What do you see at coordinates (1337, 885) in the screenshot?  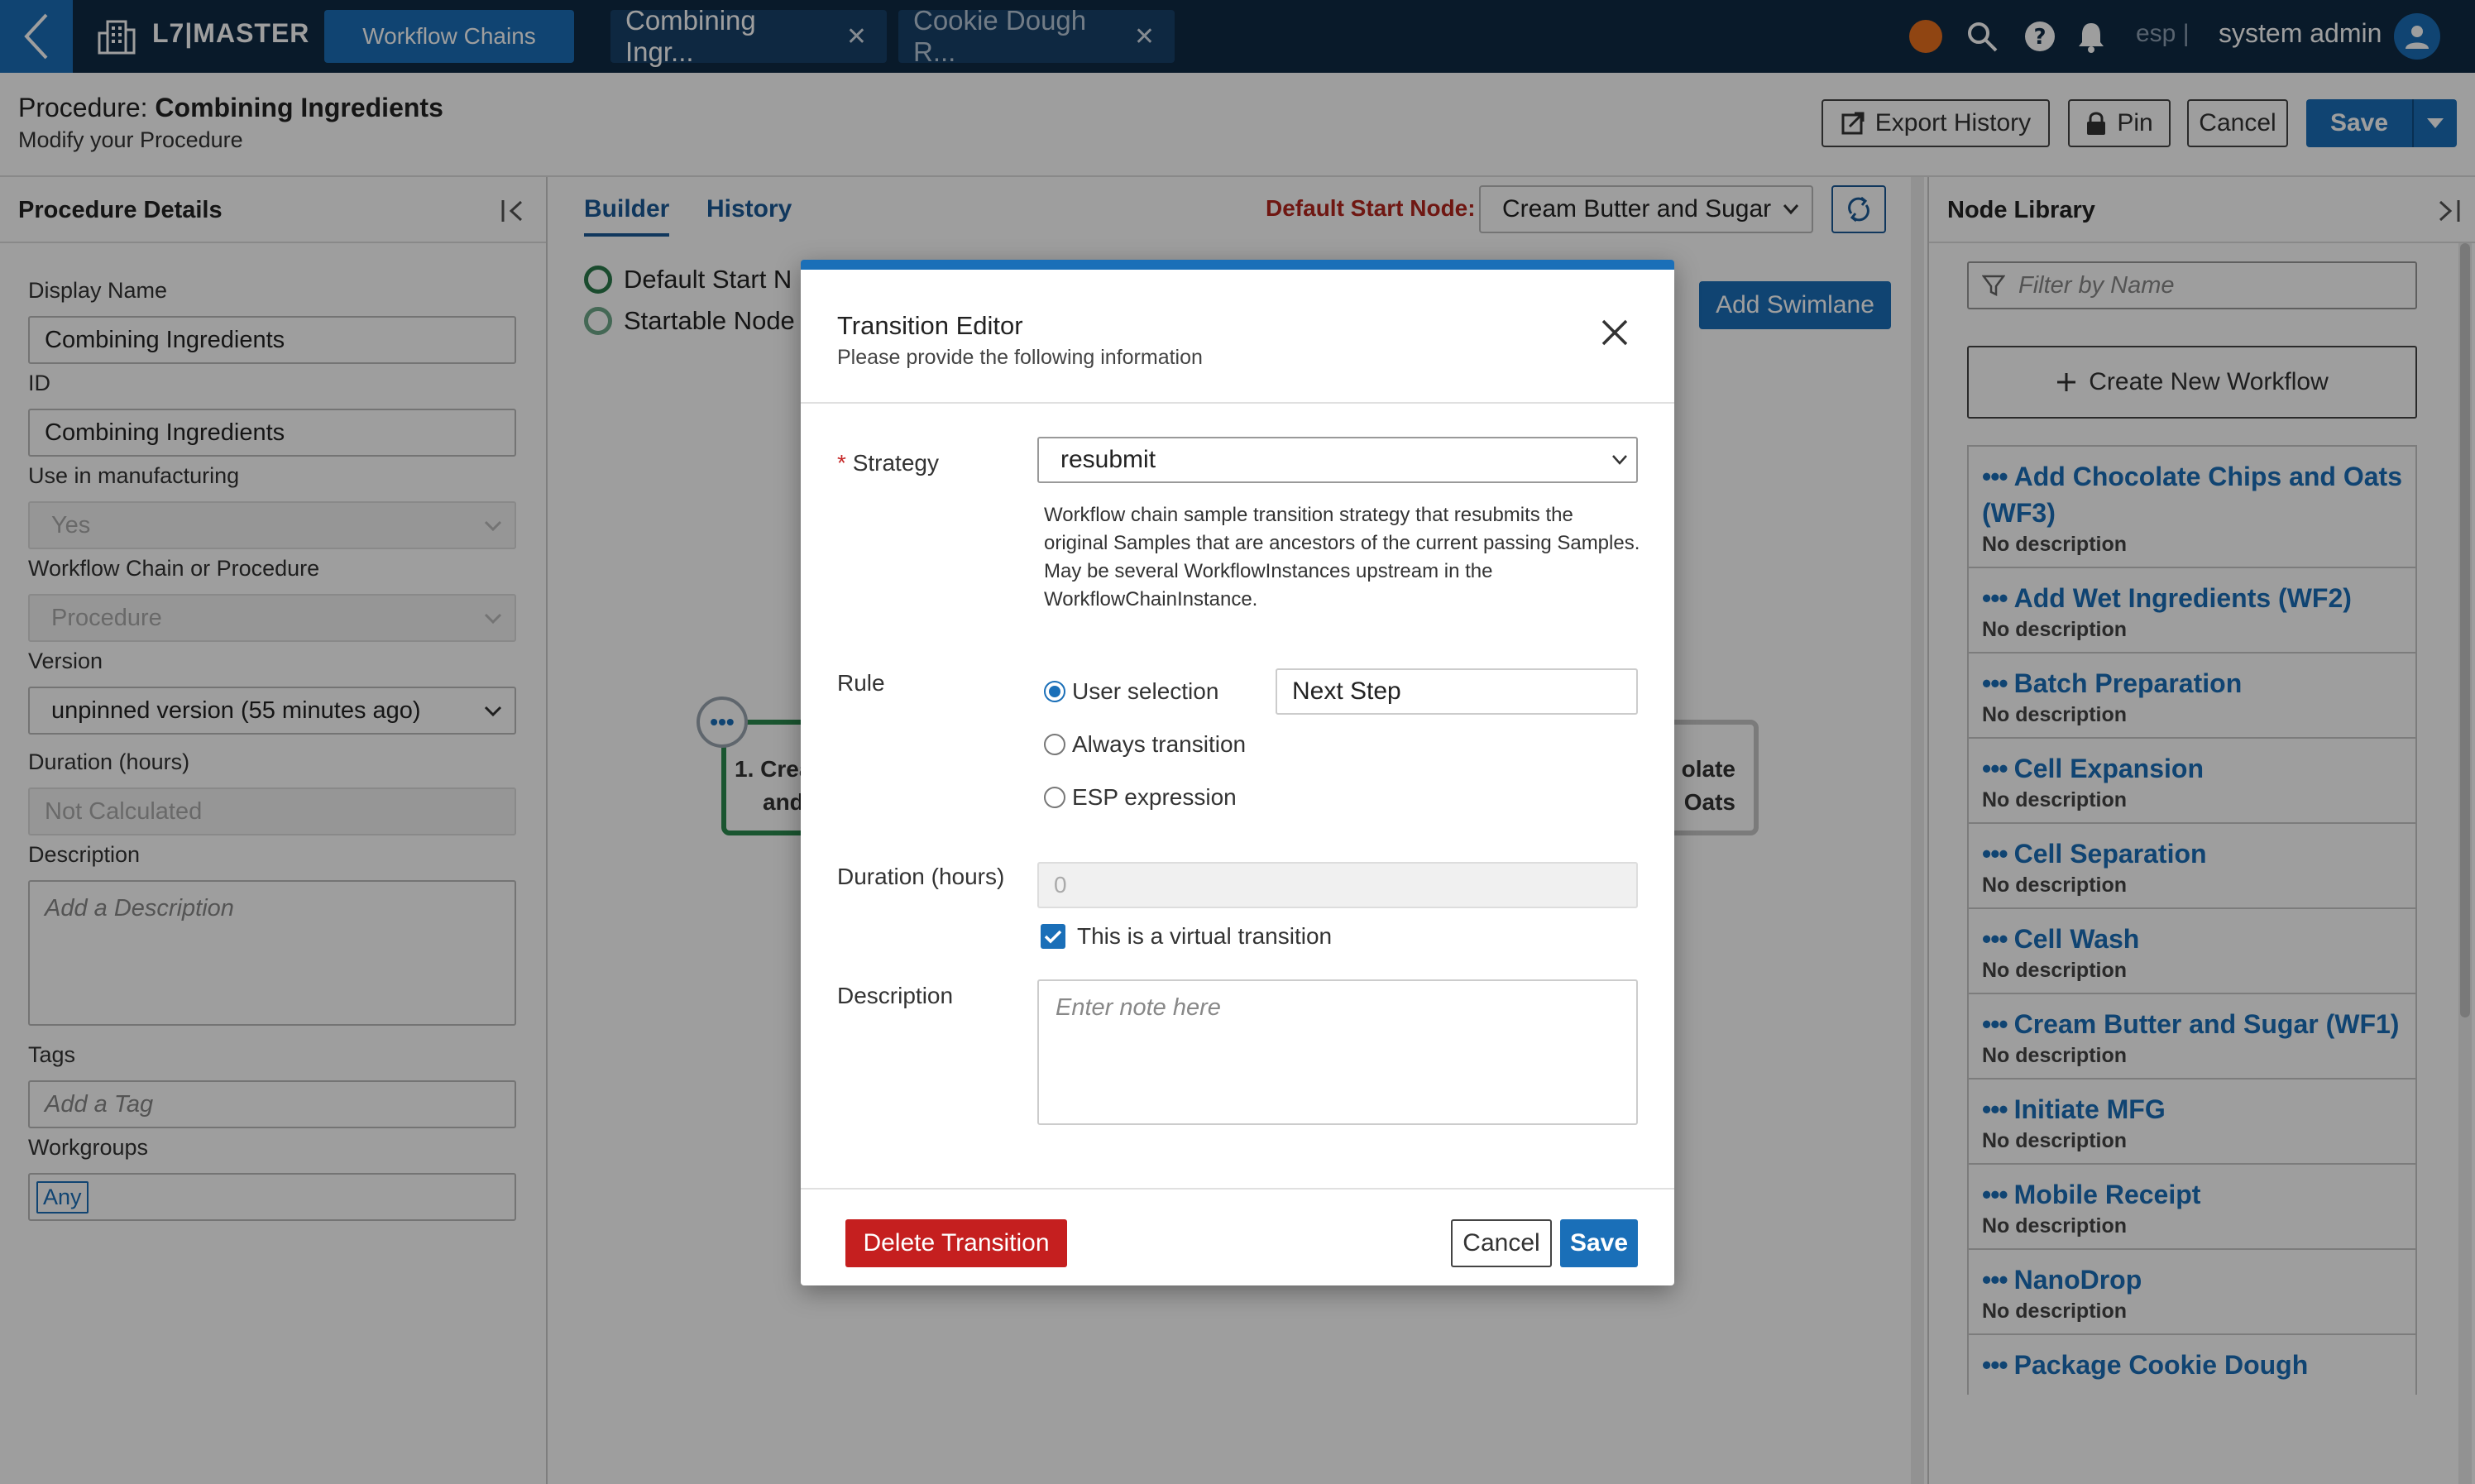 I see `duration-input: 0` at bounding box center [1337, 885].